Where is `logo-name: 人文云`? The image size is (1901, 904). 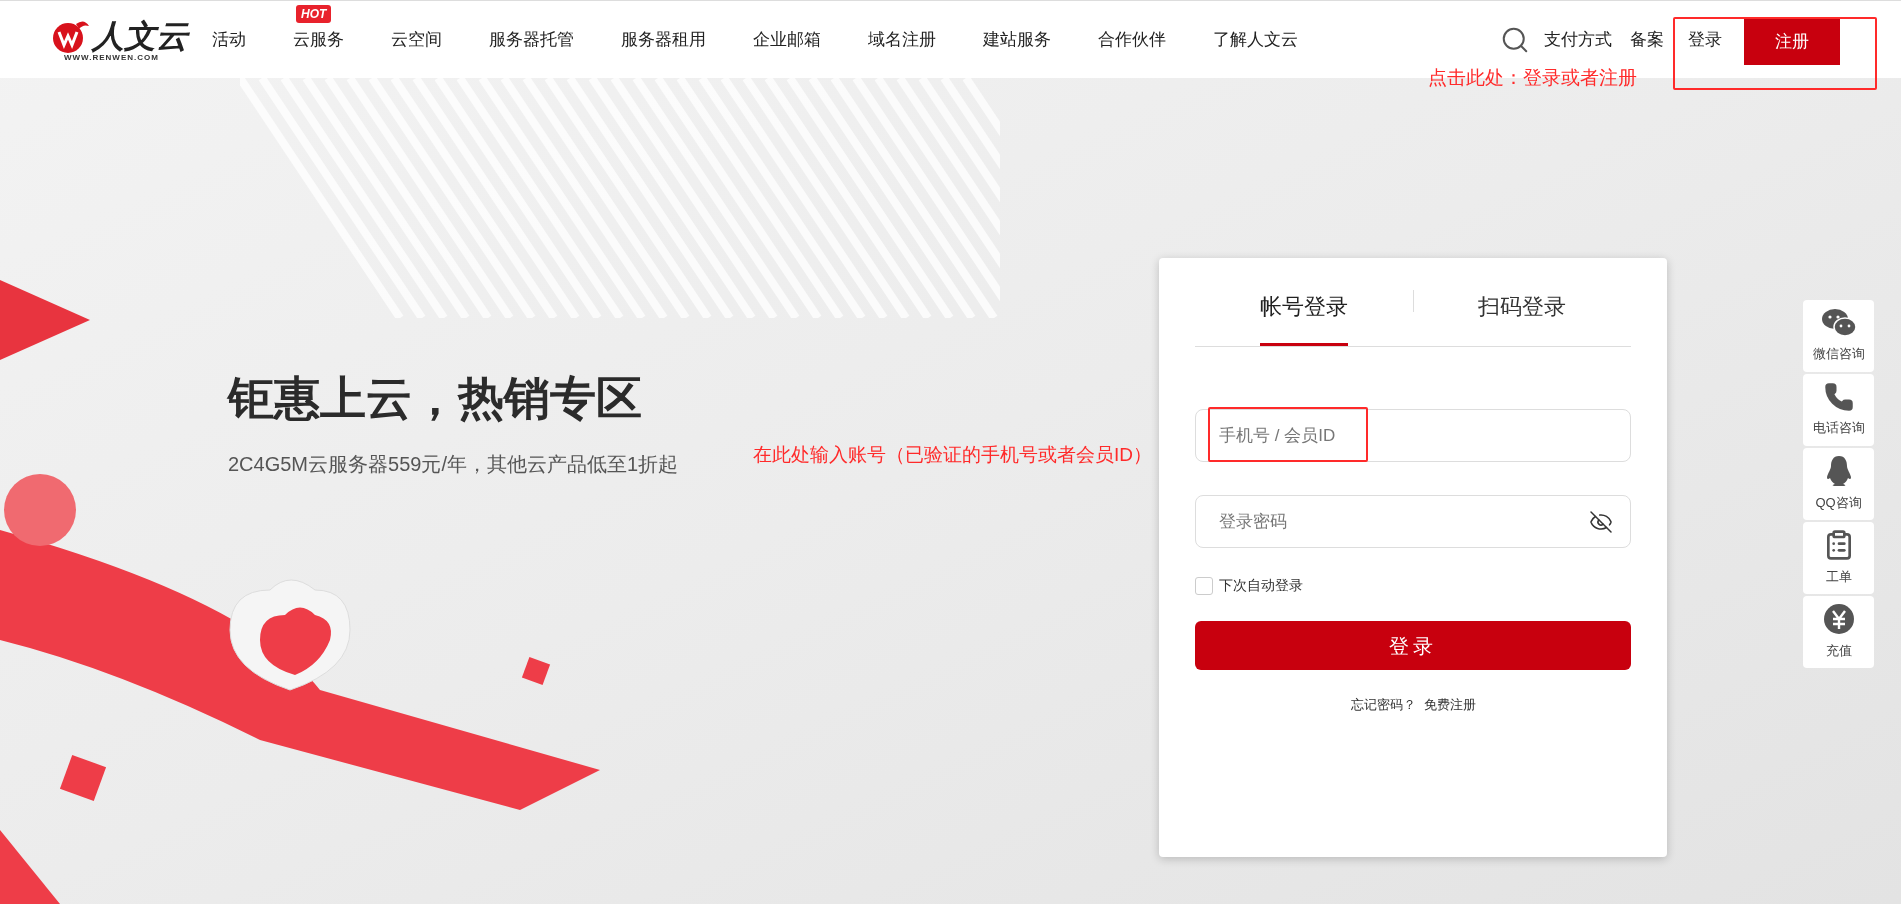
logo-name: 人文云 is located at coordinates (140, 35).